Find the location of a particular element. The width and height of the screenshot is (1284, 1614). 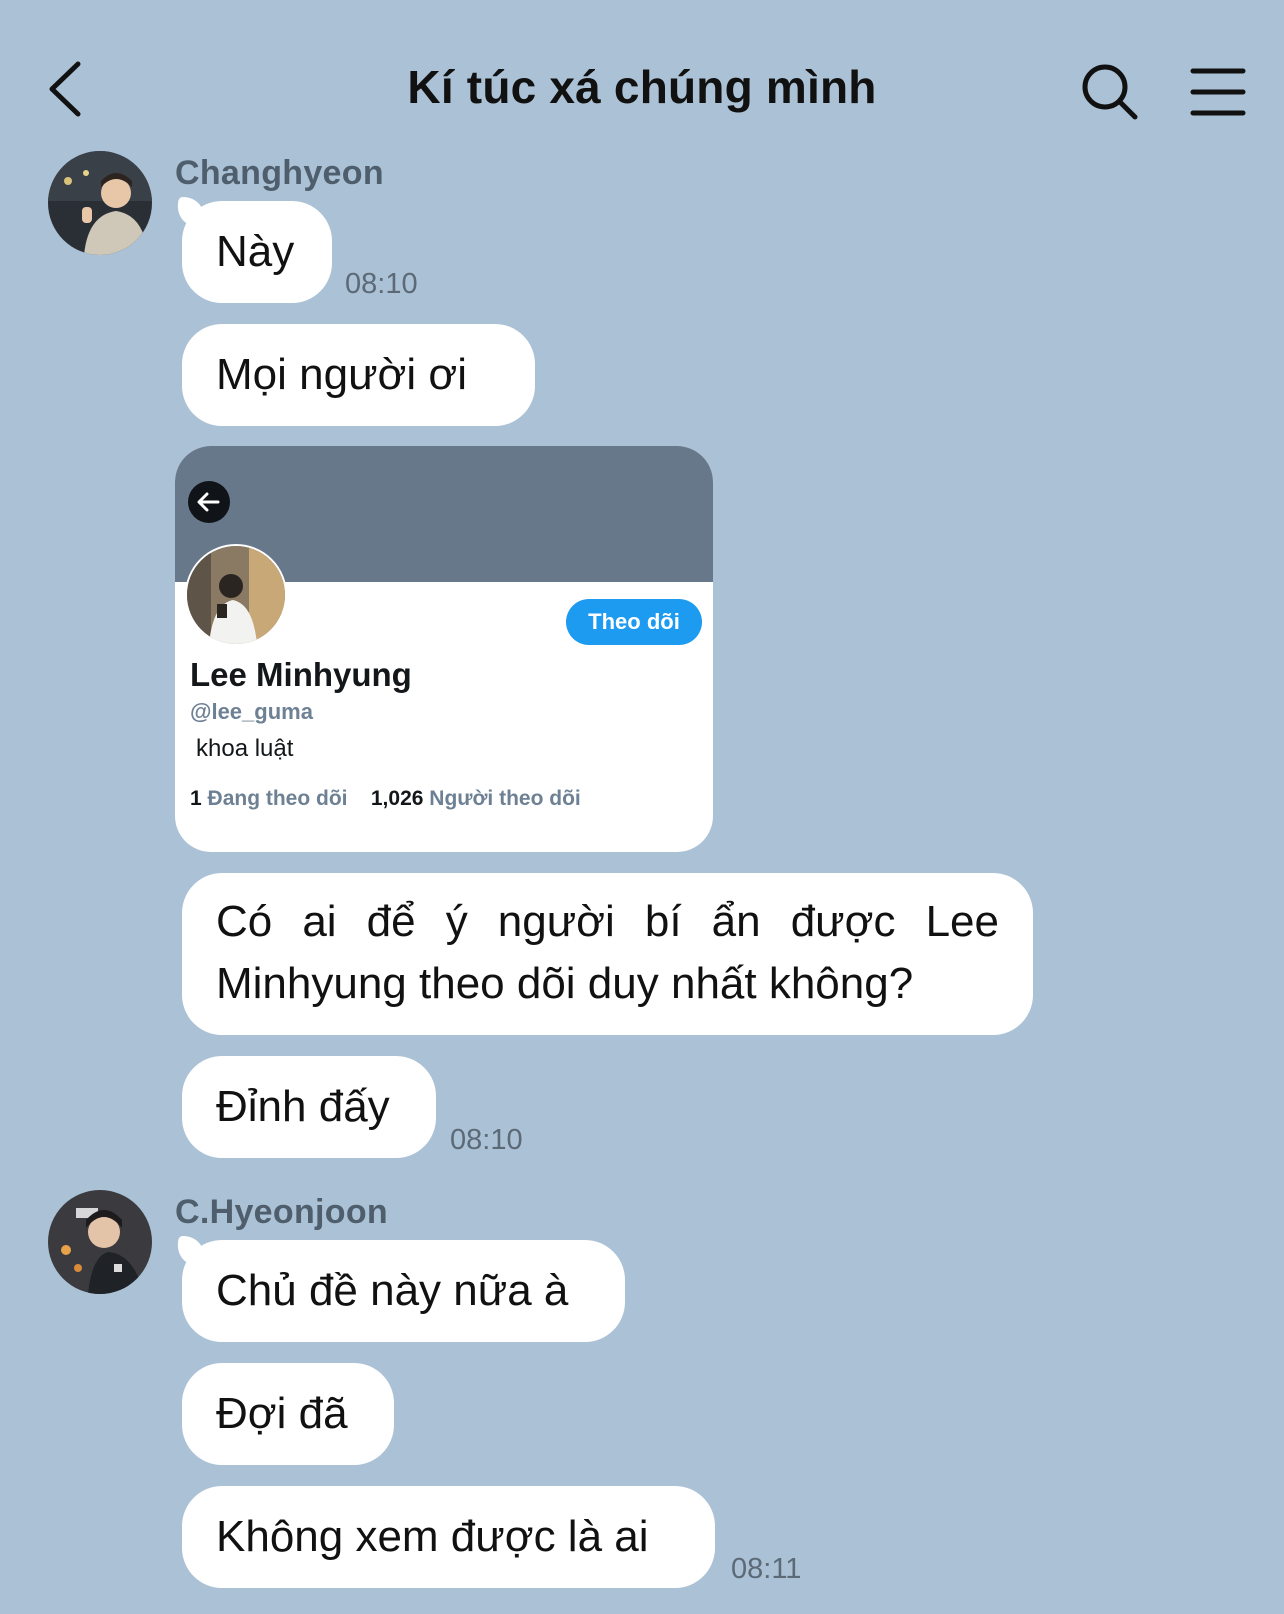

card-back-button is located at coordinates (209, 502).